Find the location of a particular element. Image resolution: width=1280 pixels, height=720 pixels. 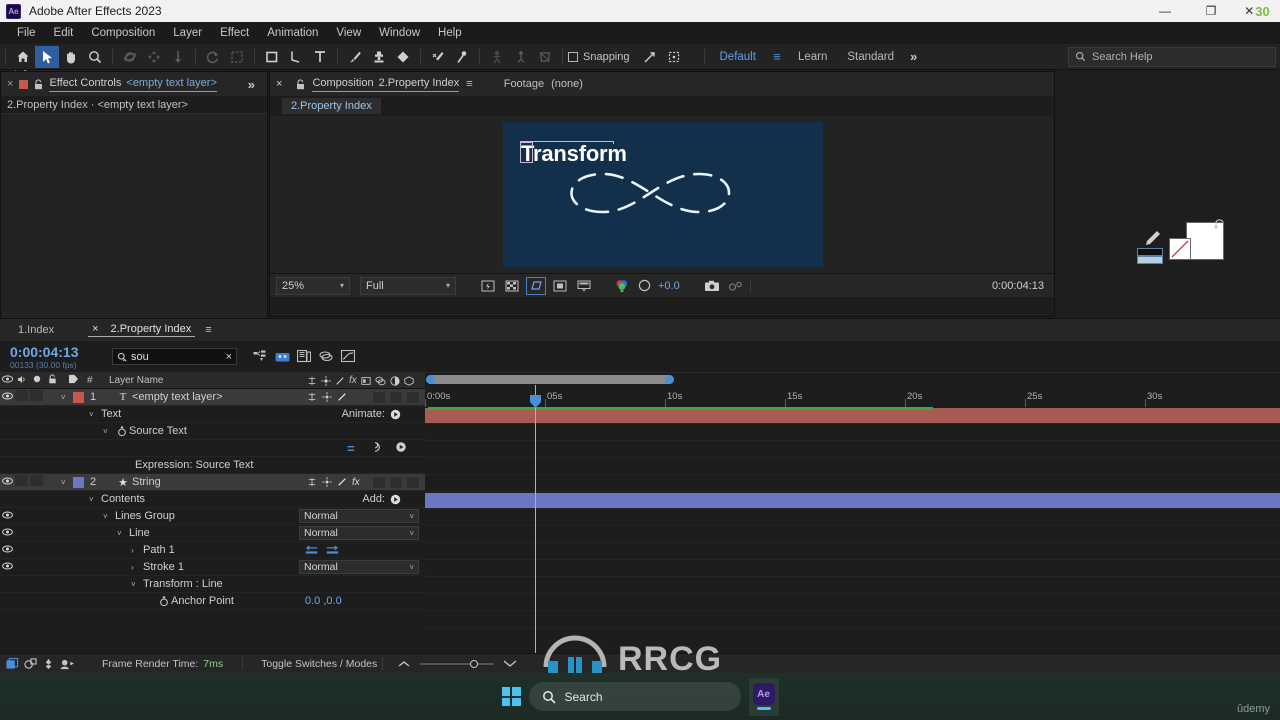

bend-tool-icon is located at coordinates (521, 57).